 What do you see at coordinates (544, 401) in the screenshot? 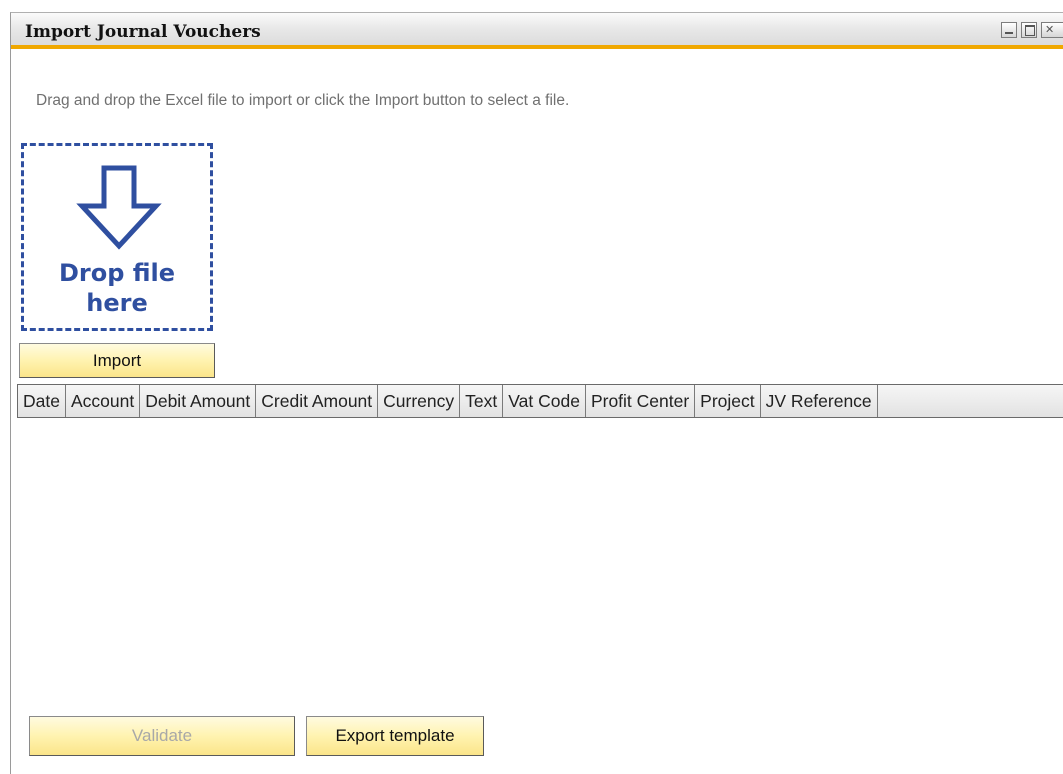
I see `column-header-vat-code: Vat Code` at bounding box center [544, 401].